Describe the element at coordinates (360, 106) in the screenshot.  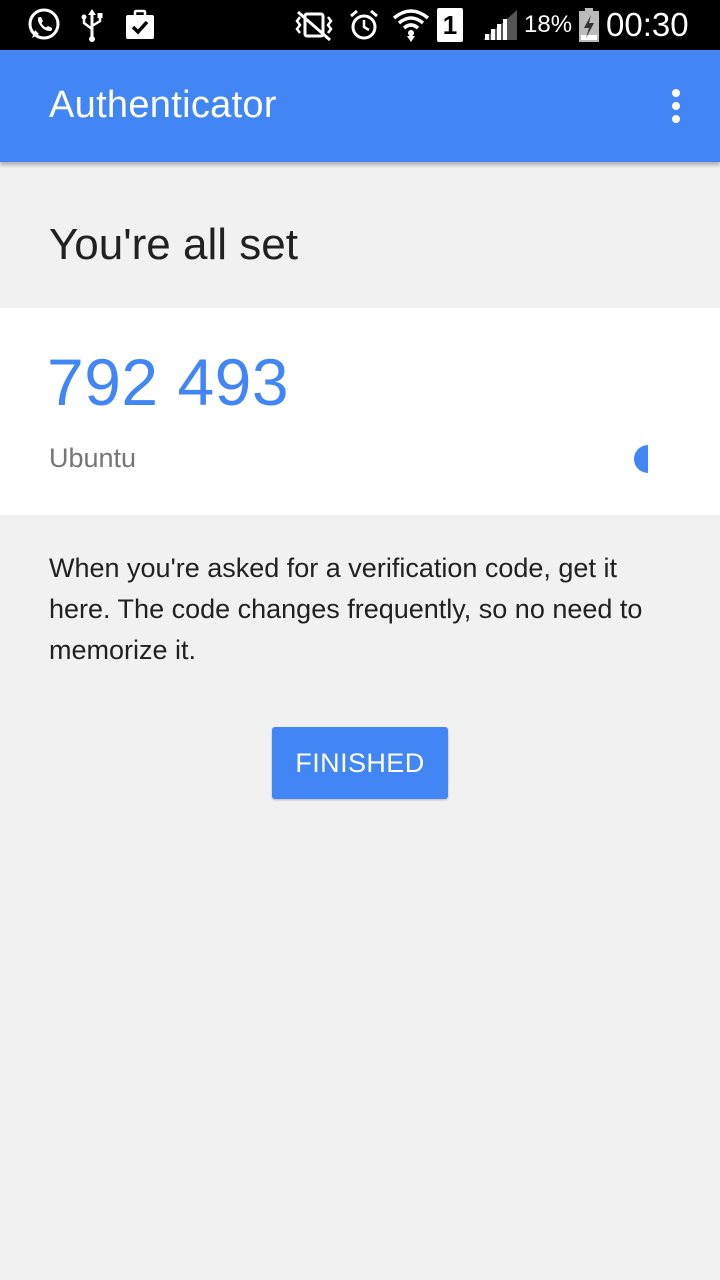
I see `app-bar: Authenticator` at that location.